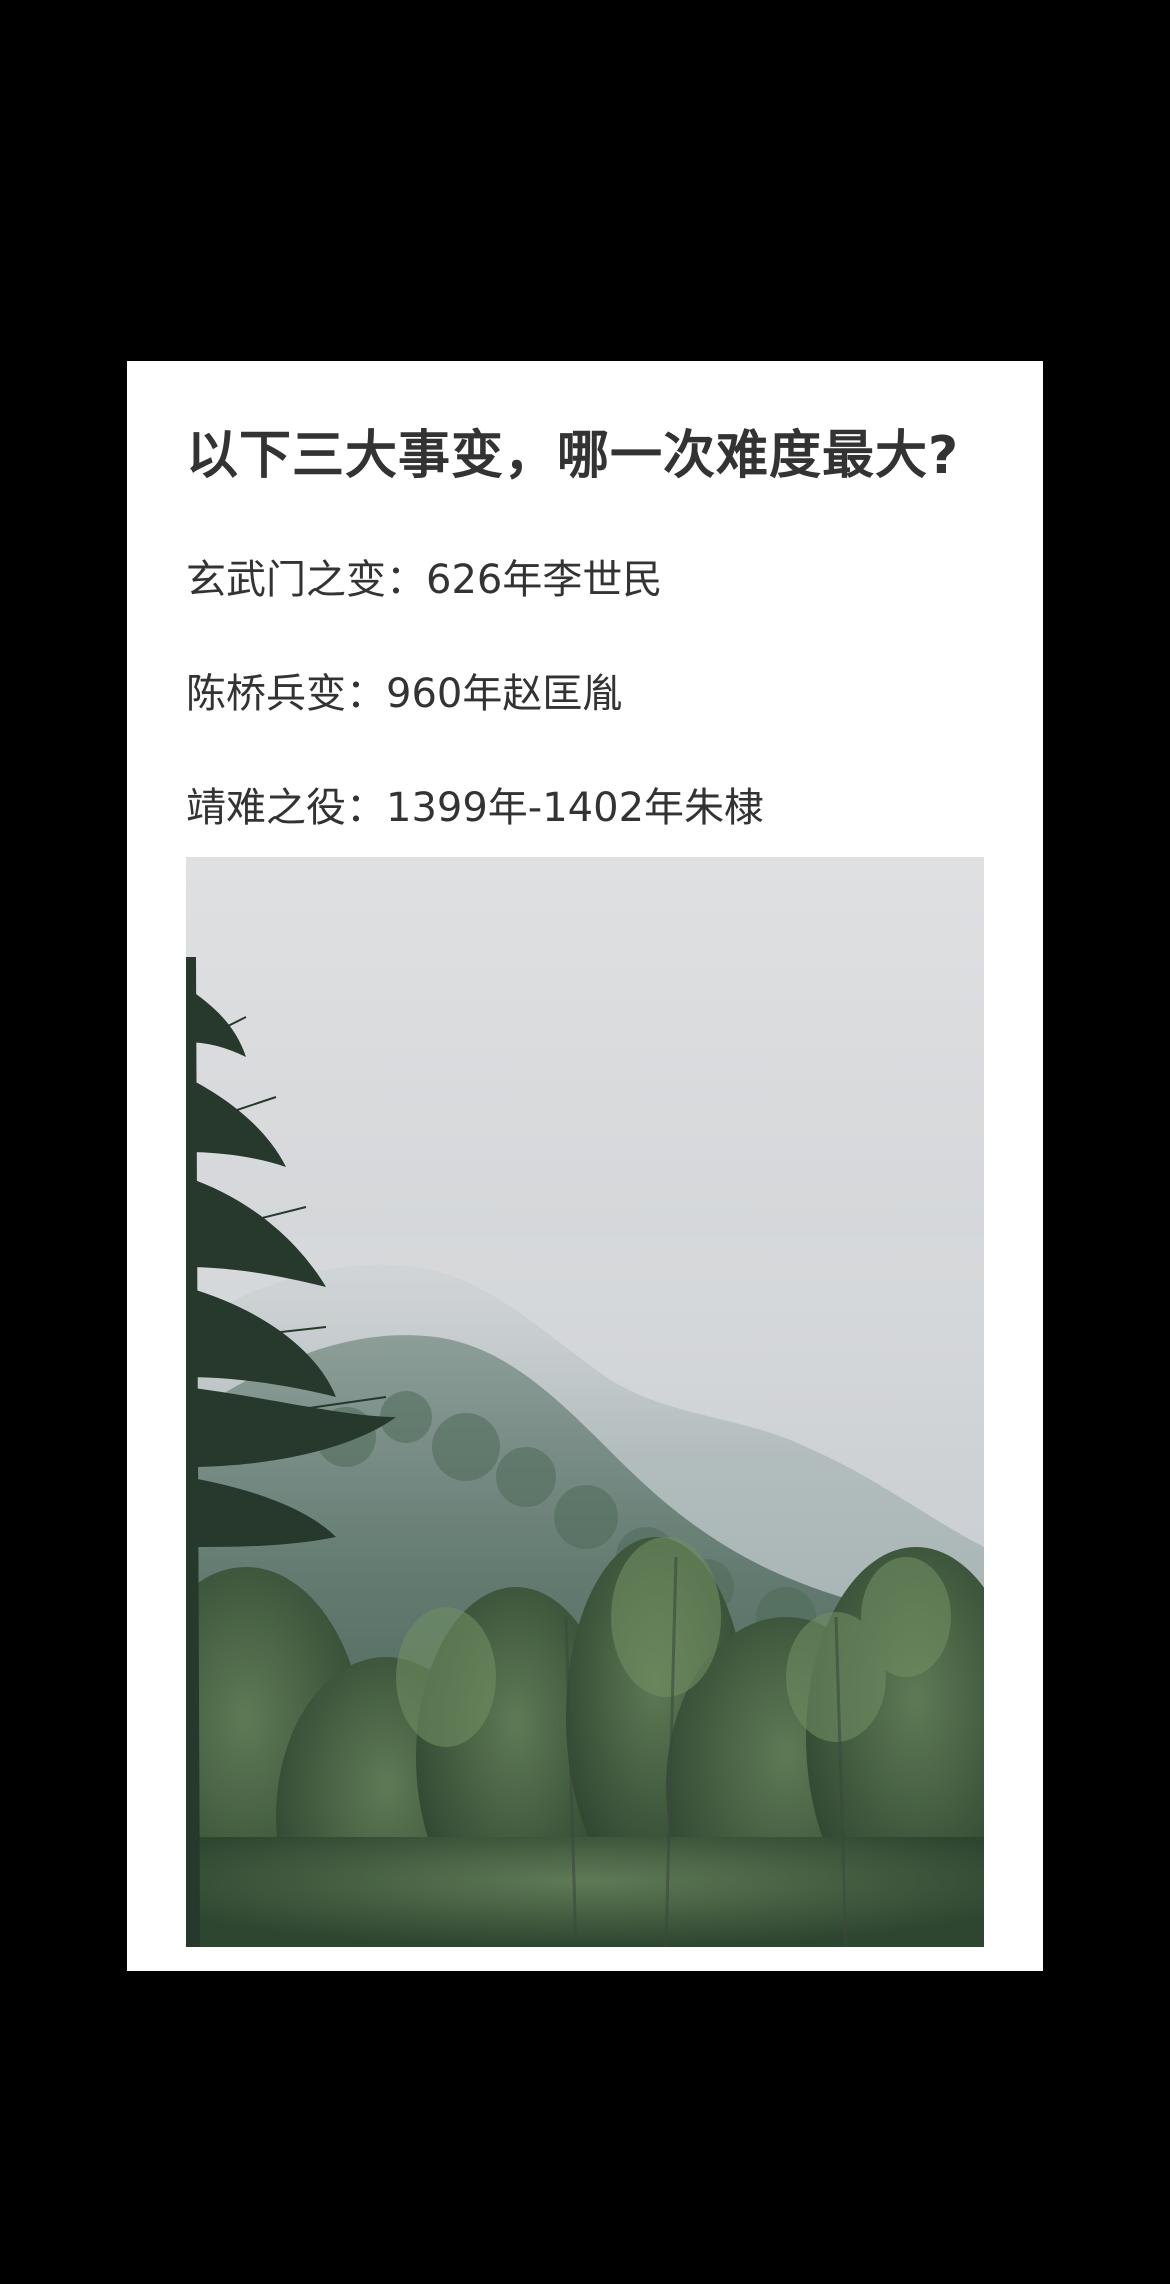  Describe the element at coordinates (424, 580) in the screenshot. I see `event-line-xuanwumen: 玄武门之变：626年李世民` at that location.